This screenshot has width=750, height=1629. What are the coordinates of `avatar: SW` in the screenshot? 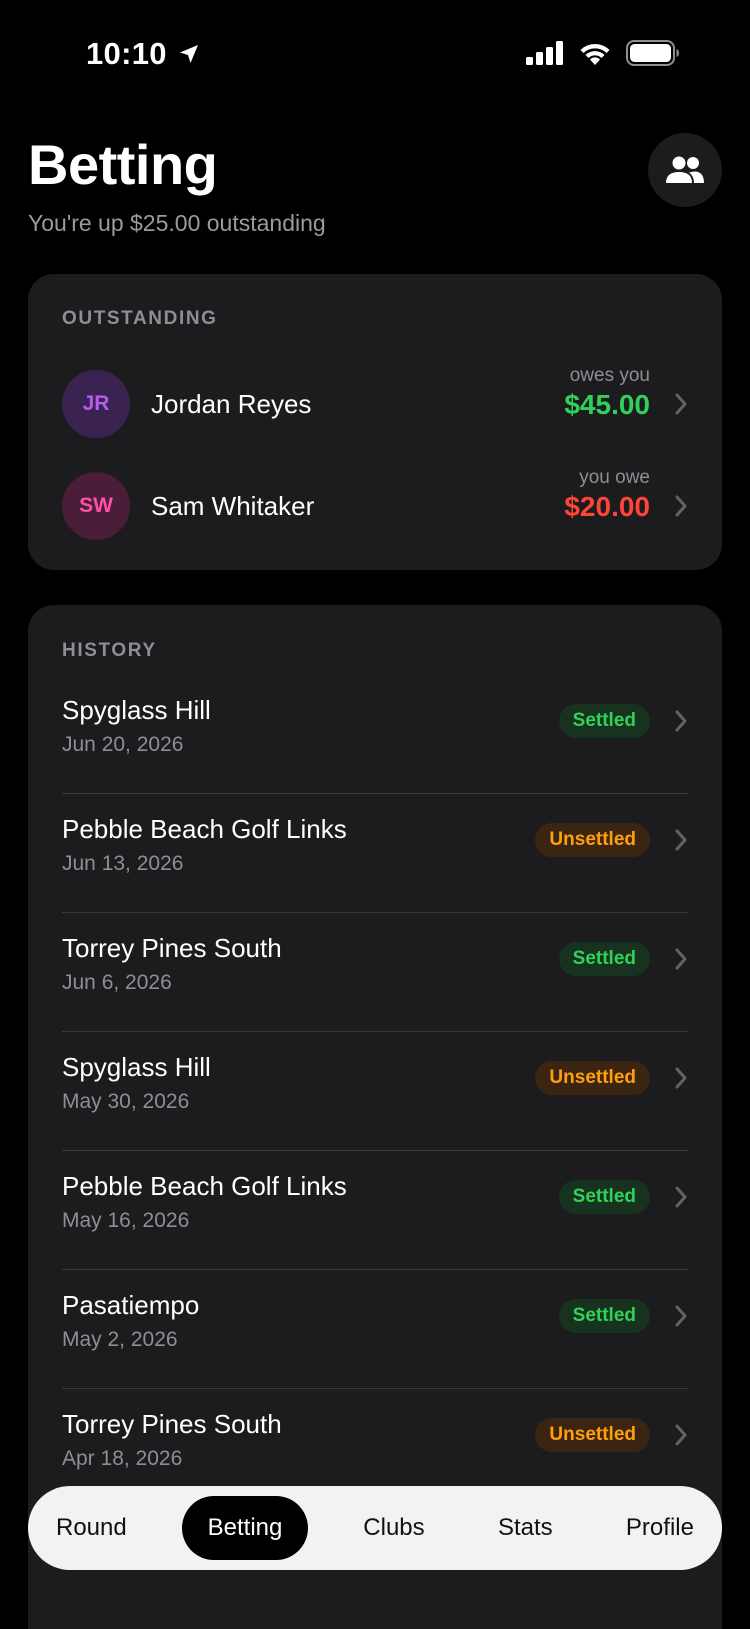 It's located at (96, 506).